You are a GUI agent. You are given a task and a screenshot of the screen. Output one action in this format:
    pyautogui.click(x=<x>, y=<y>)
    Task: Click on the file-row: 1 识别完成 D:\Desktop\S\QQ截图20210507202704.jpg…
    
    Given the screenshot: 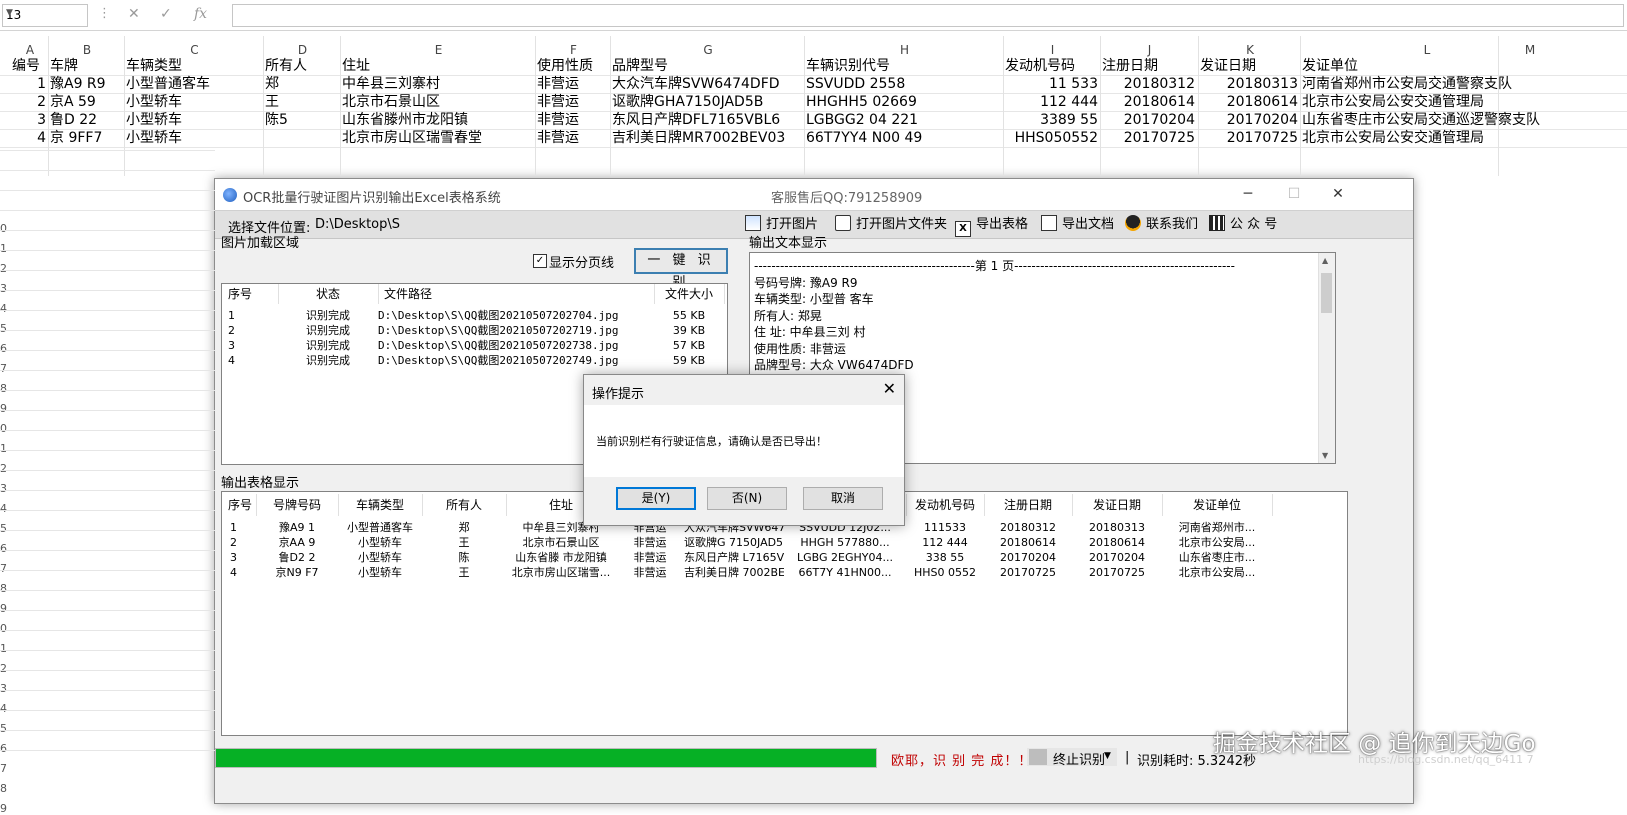 What is the action you would take?
    pyautogui.click(x=474, y=315)
    